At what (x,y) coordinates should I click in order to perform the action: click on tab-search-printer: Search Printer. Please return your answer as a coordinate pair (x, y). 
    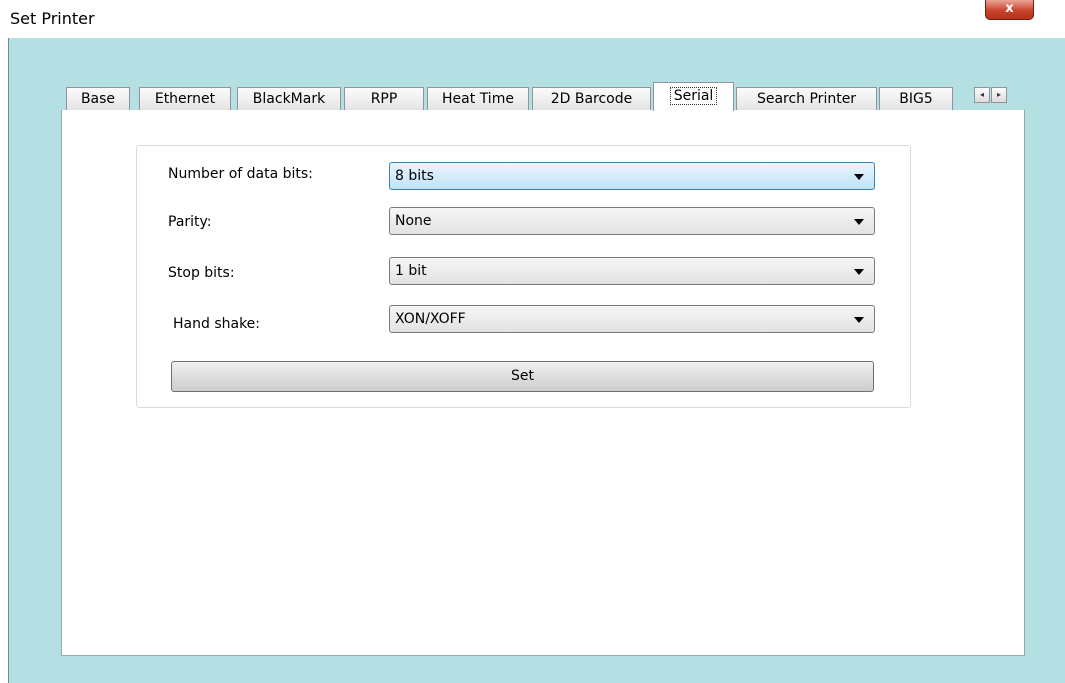
    Looking at the image, I should click on (806, 98).